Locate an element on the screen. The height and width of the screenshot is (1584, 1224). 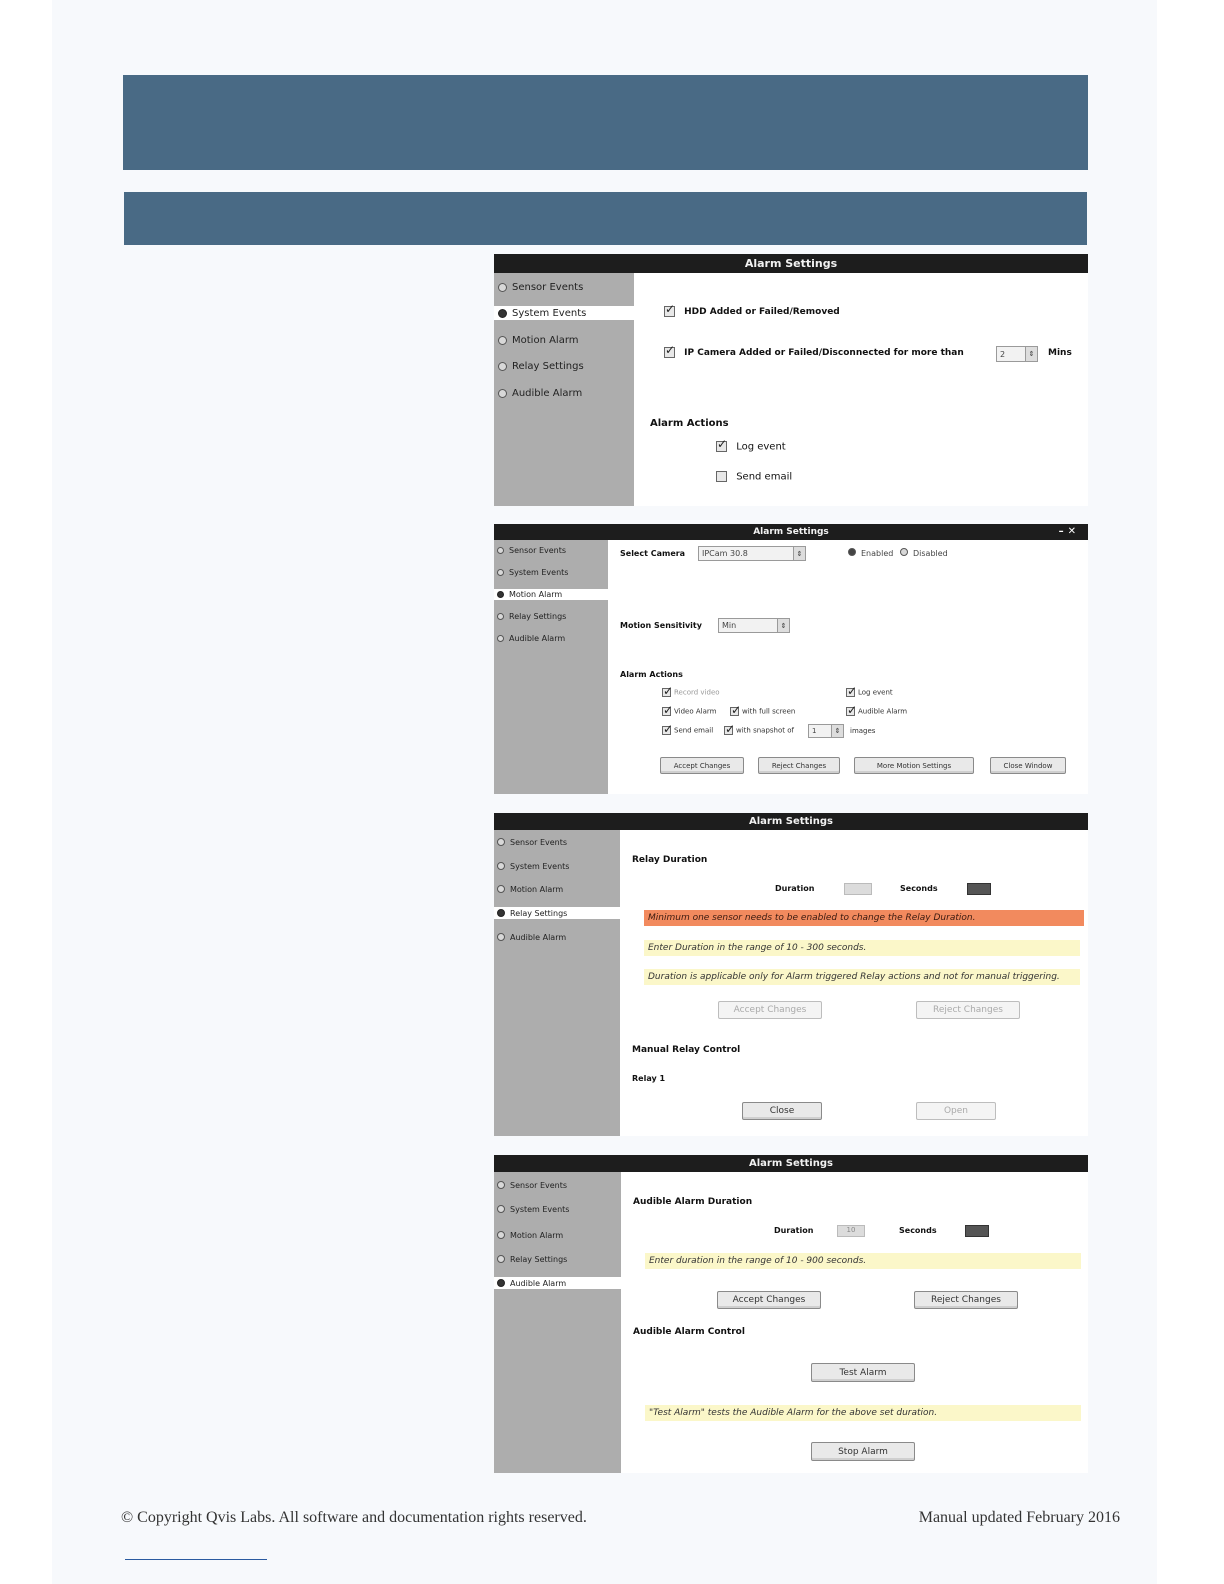
relay-close-button: Close is located at coordinates (782, 1111).